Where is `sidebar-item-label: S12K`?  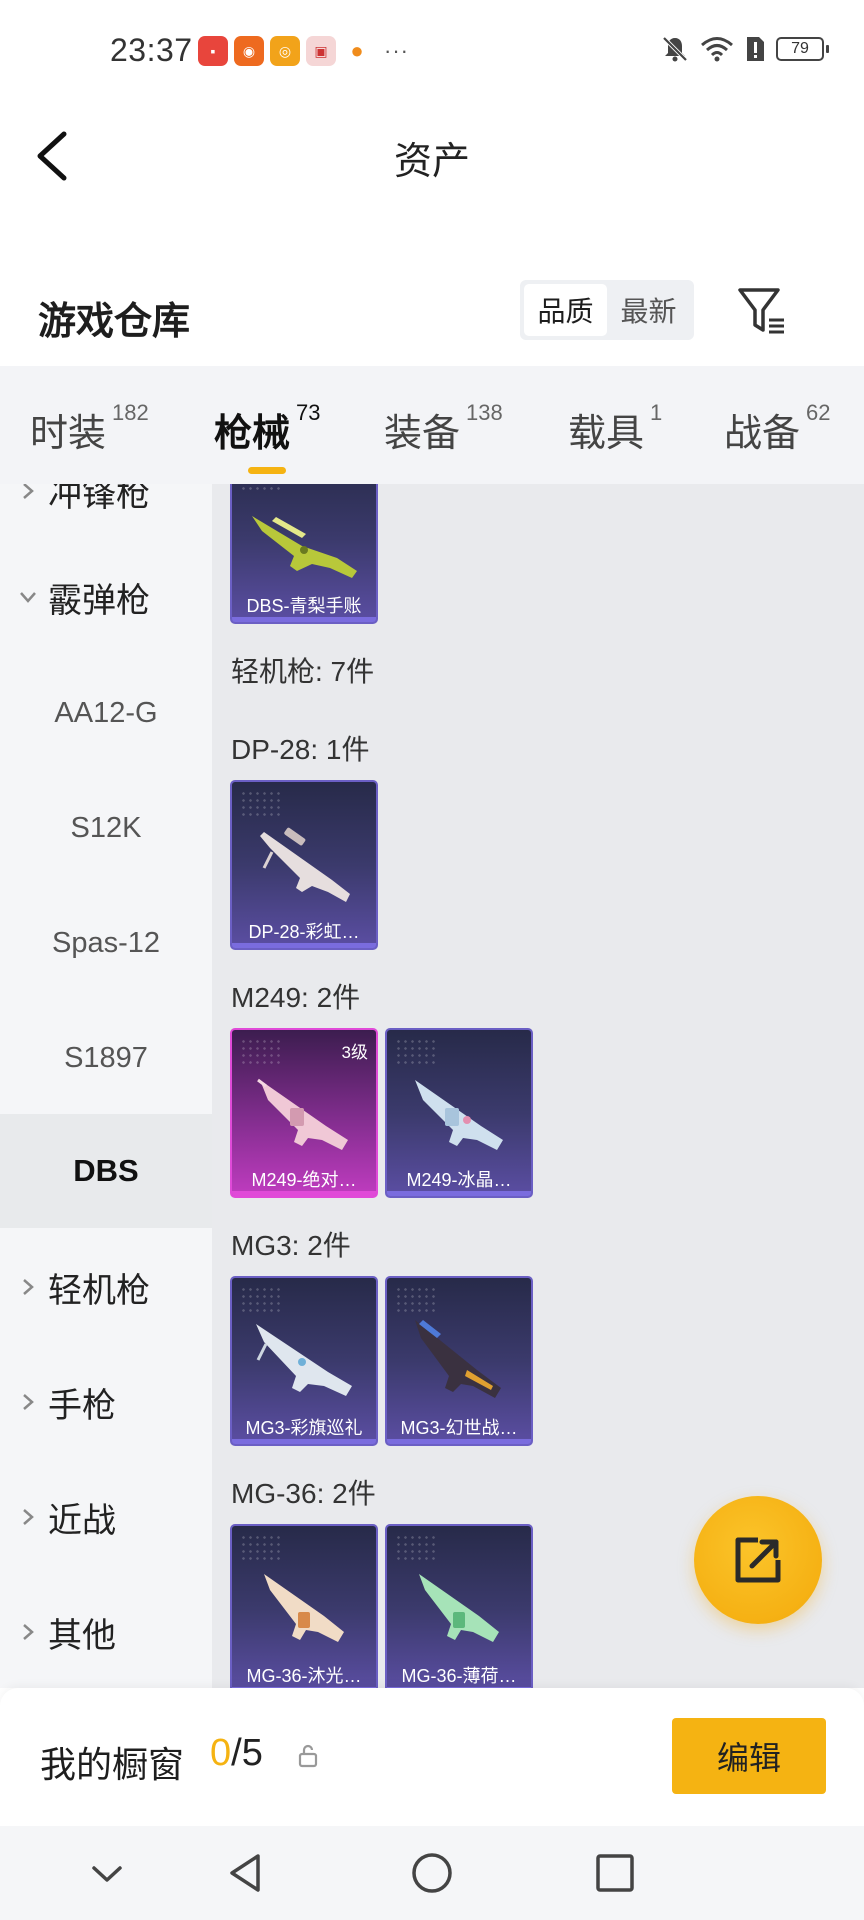 sidebar-item-label: S12K is located at coordinates (106, 827).